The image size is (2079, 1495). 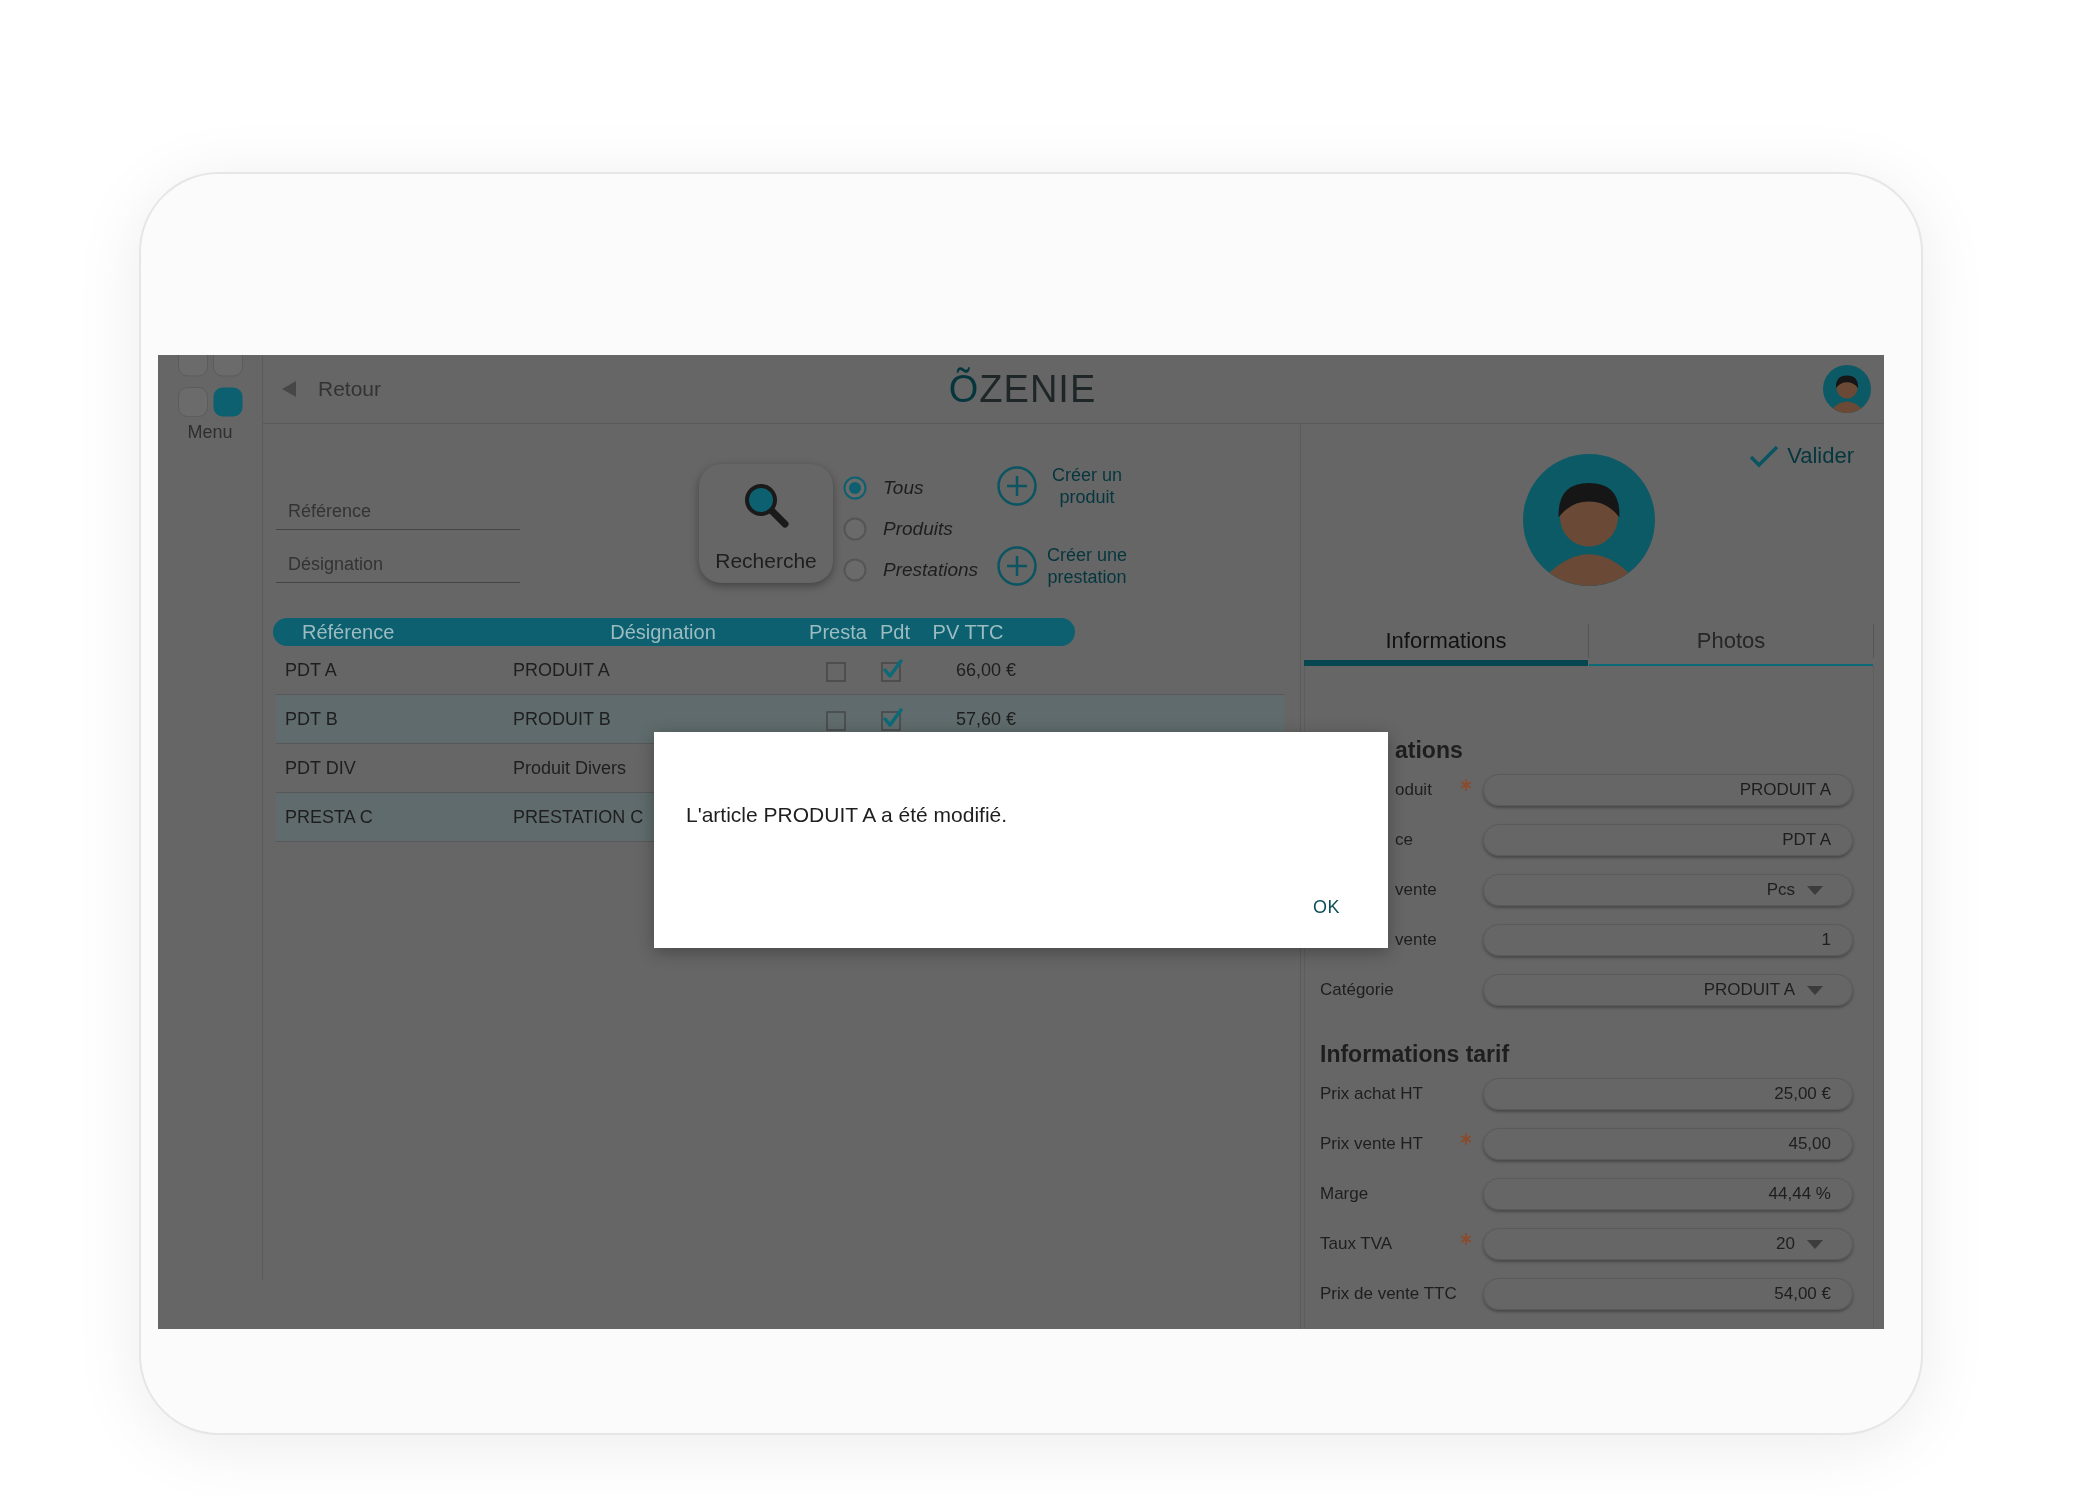 What do you see at coordinates (838, 632) in the screenshot?
I see `column-header: Presta` at bounding box center [838, 632].